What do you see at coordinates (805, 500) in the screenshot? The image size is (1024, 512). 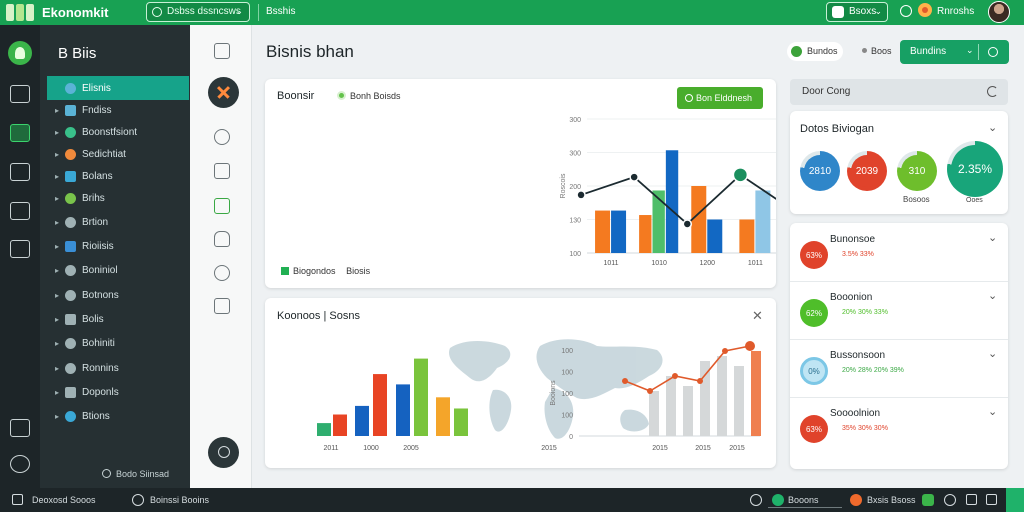 I see `status-field: Booons` at bounding box center [805, 500].